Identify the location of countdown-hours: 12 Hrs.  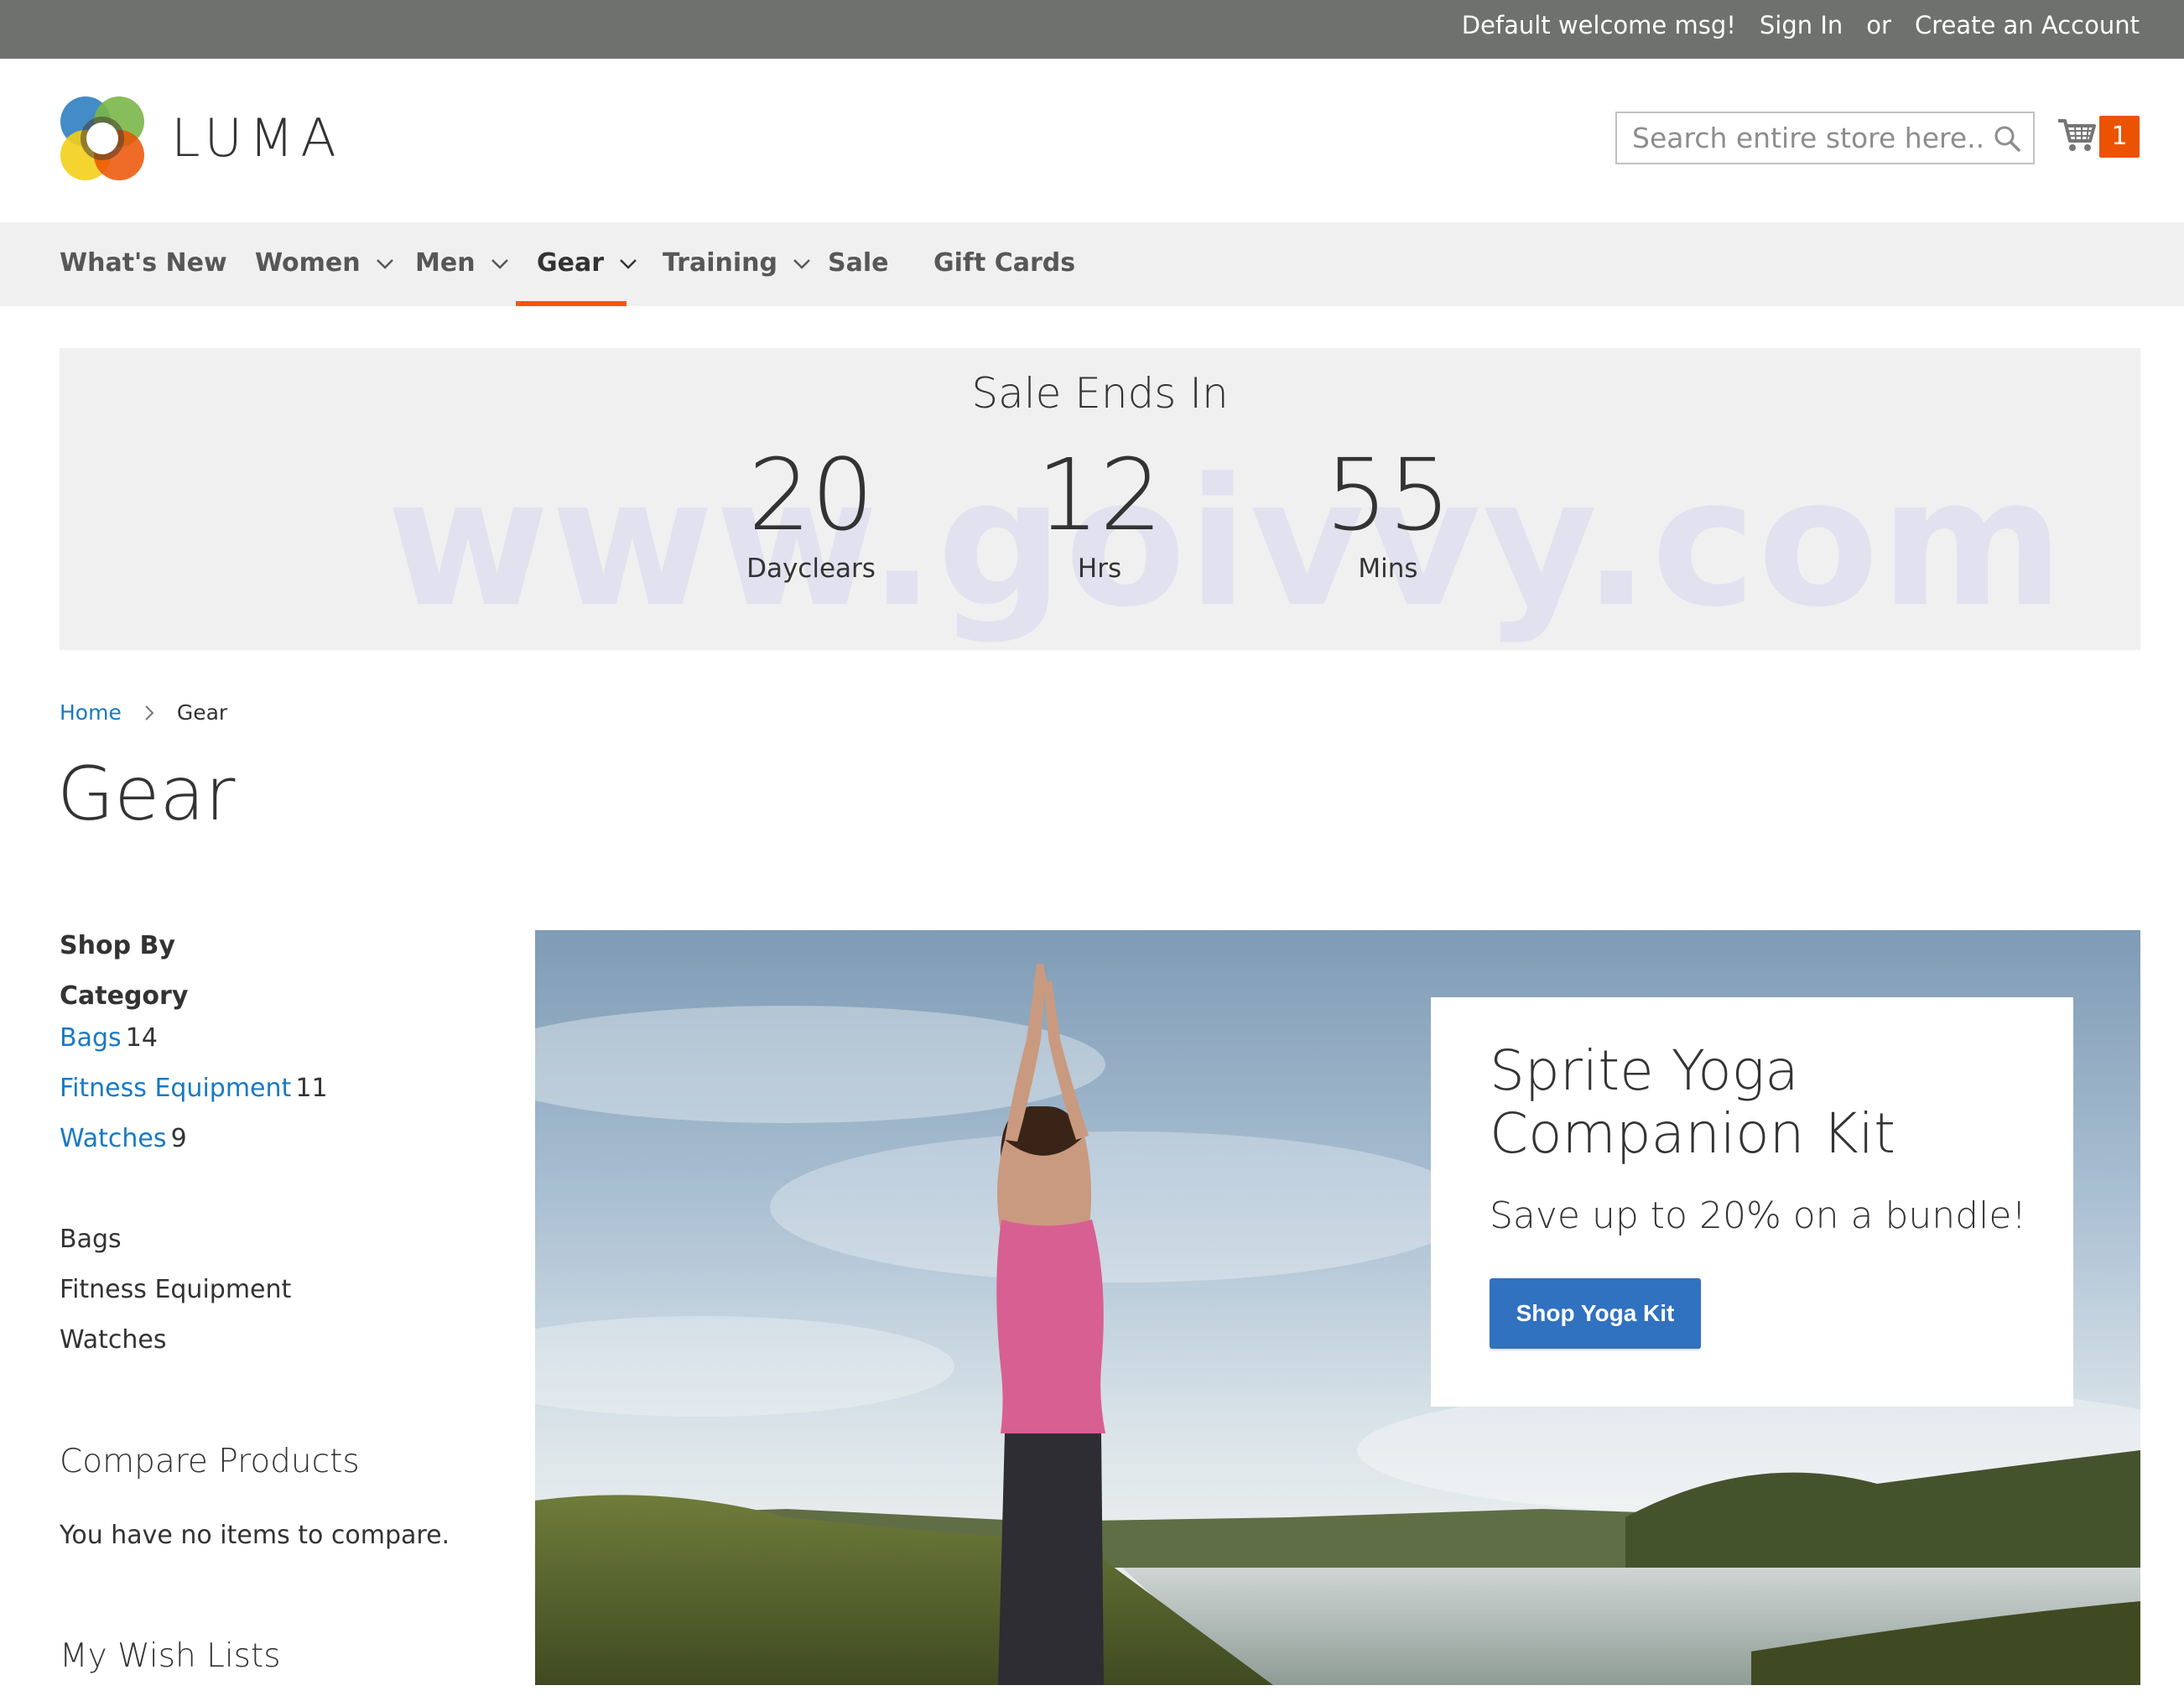
(1099, 510).